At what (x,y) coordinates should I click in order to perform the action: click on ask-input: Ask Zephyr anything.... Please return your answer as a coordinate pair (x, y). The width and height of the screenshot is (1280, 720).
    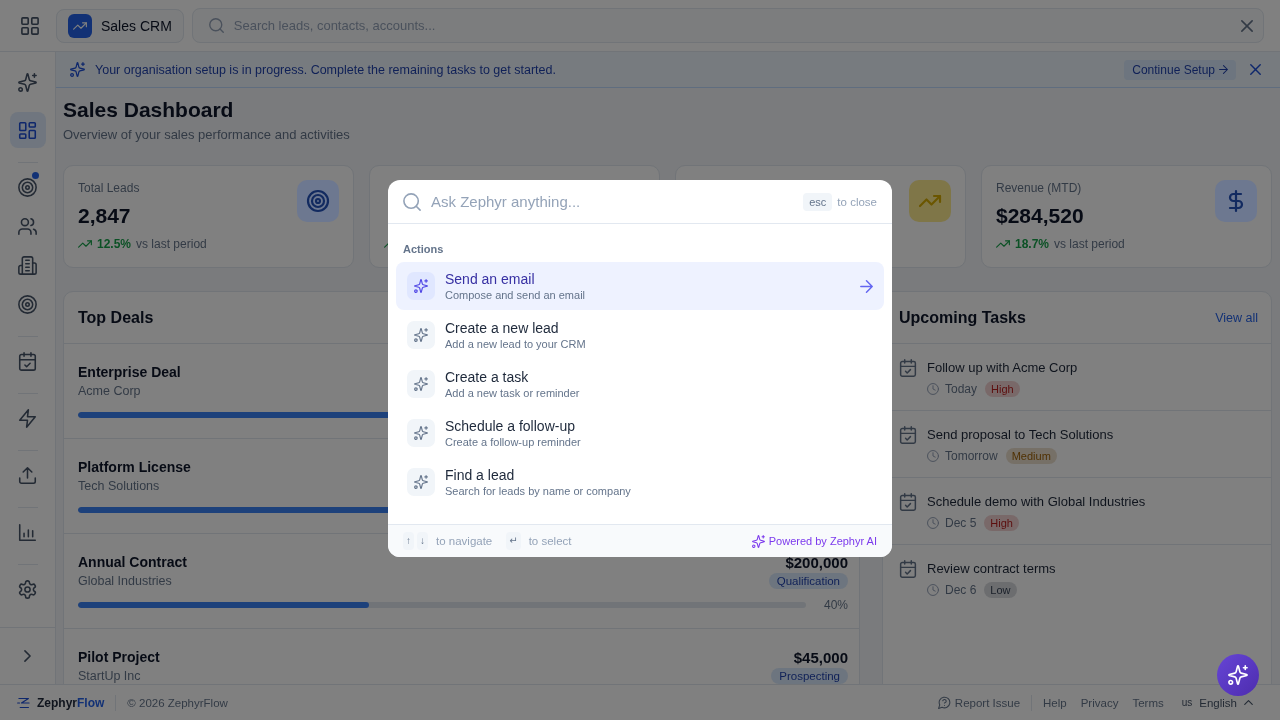
    Looking at the image, I should click on (617, 201).